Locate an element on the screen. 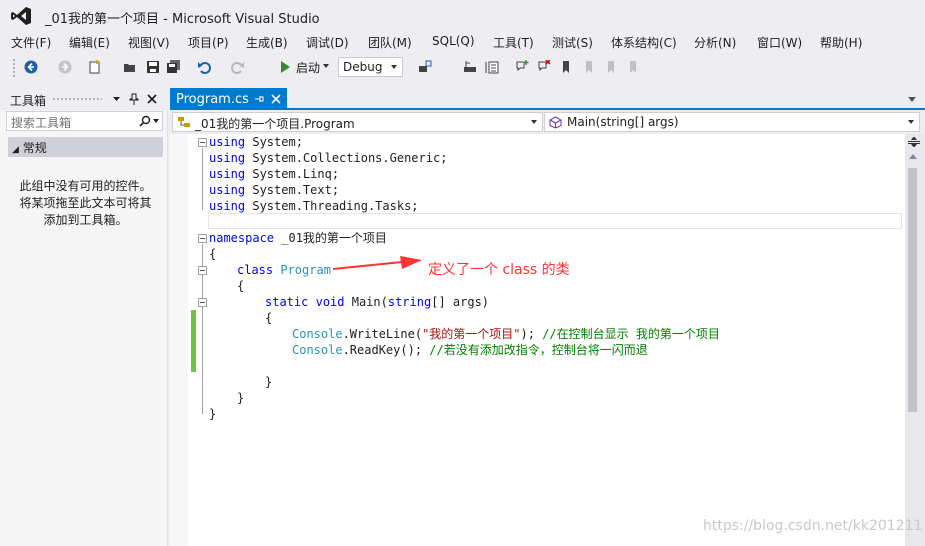 Image resolution: width=925 pixels, height=546 pixels. outline-guide is located at coordinates (202, 179).